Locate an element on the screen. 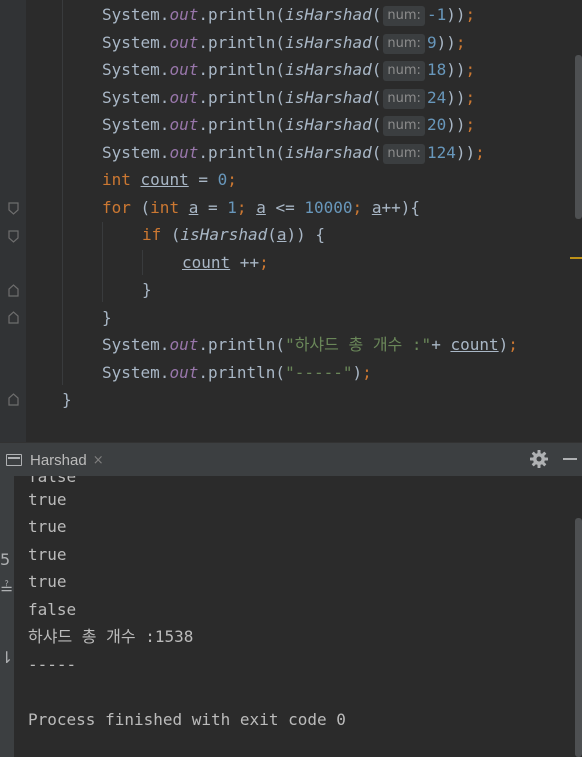 This screenshot has height=757, width=582. code-line: System.out.println(isHarshad(num: 18)); is located at coordinates (289, 70).